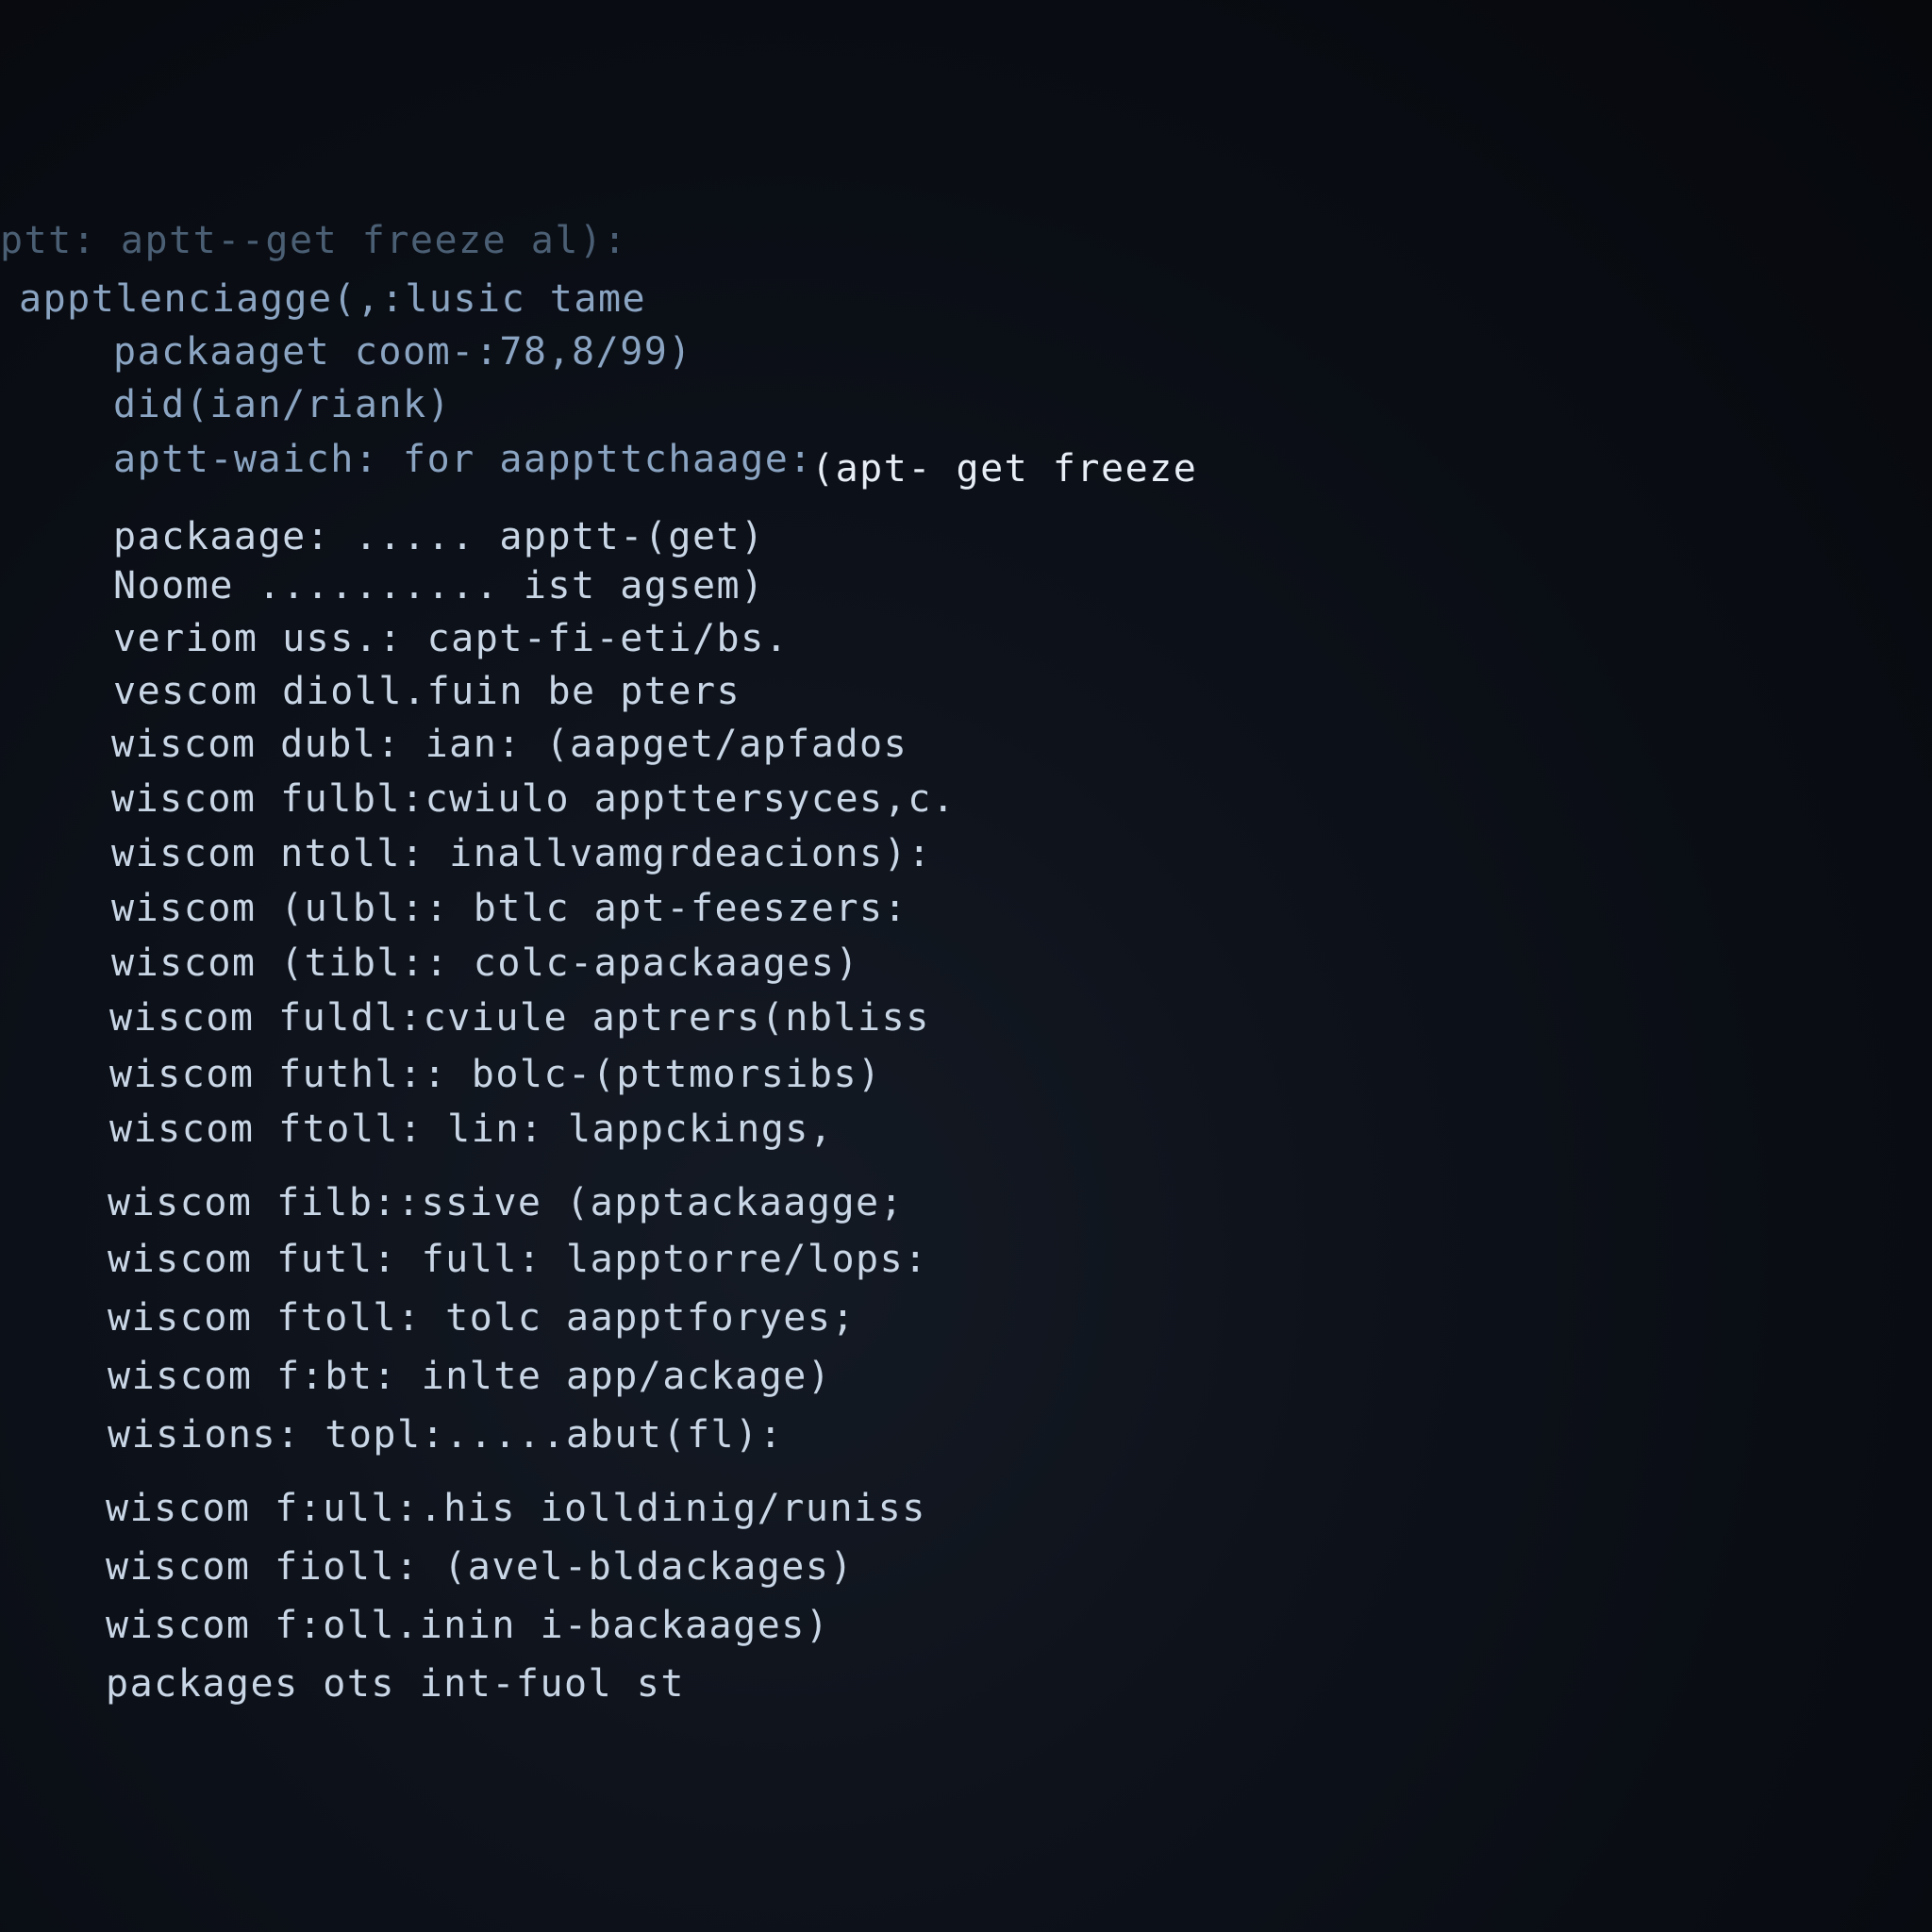 Image resolution: width=1932 pixels, height=1932 pixels. I want to click on terminal-line: wisions: topl:.....abut(fl):, so click(446, 1435).